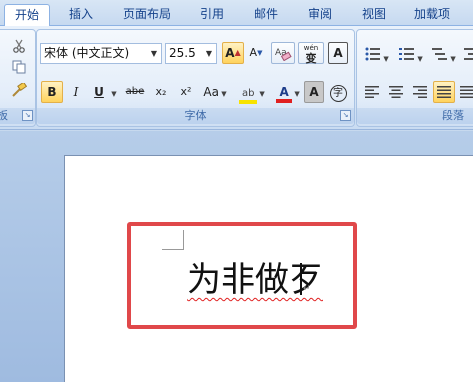 Image resolution: width=473 pixels, height=382 pixels. Describe the element at coordinates (320, 15) in the screenshot. I see `tab-review: 审阅` at that location.